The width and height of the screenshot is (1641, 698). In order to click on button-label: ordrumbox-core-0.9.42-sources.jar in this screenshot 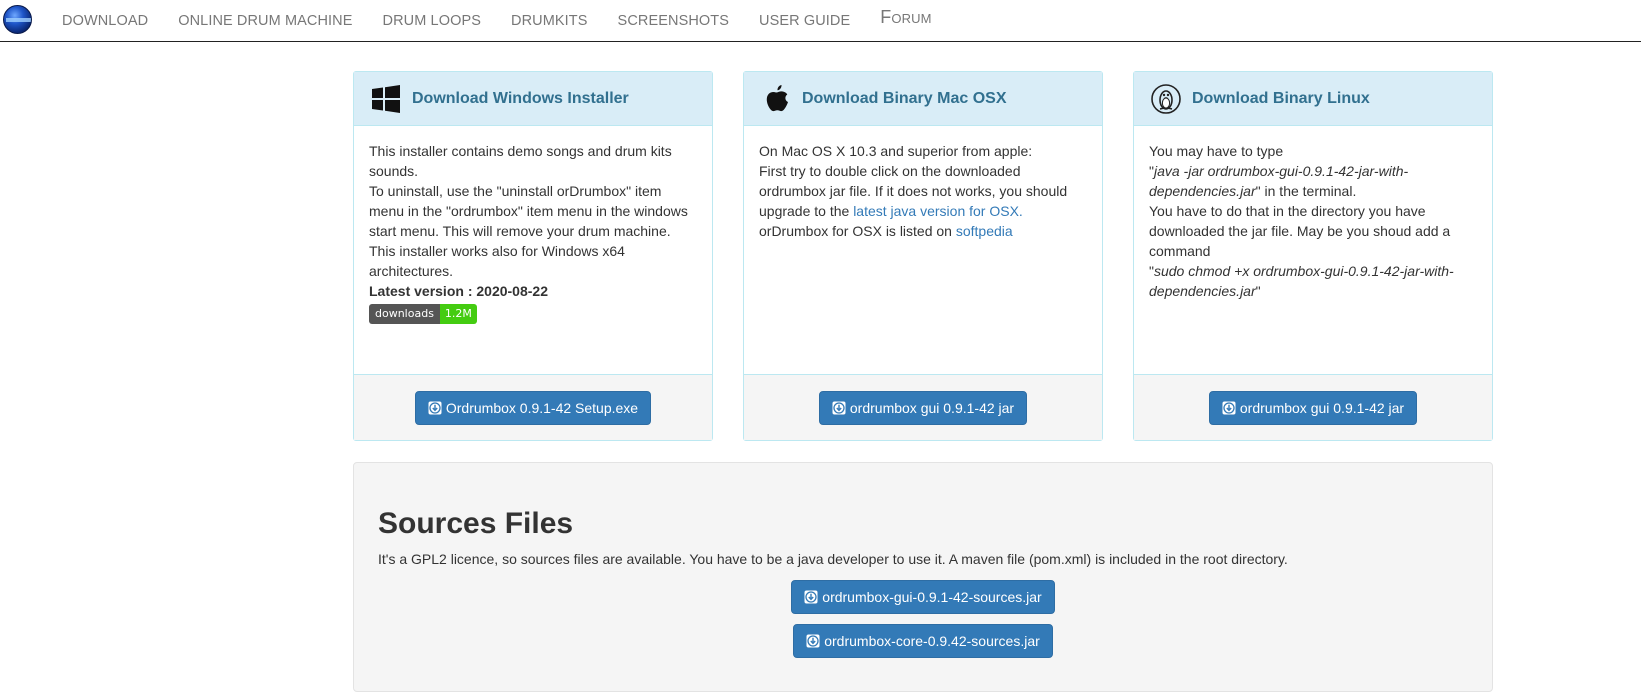, I will do `click(932, 641)`.